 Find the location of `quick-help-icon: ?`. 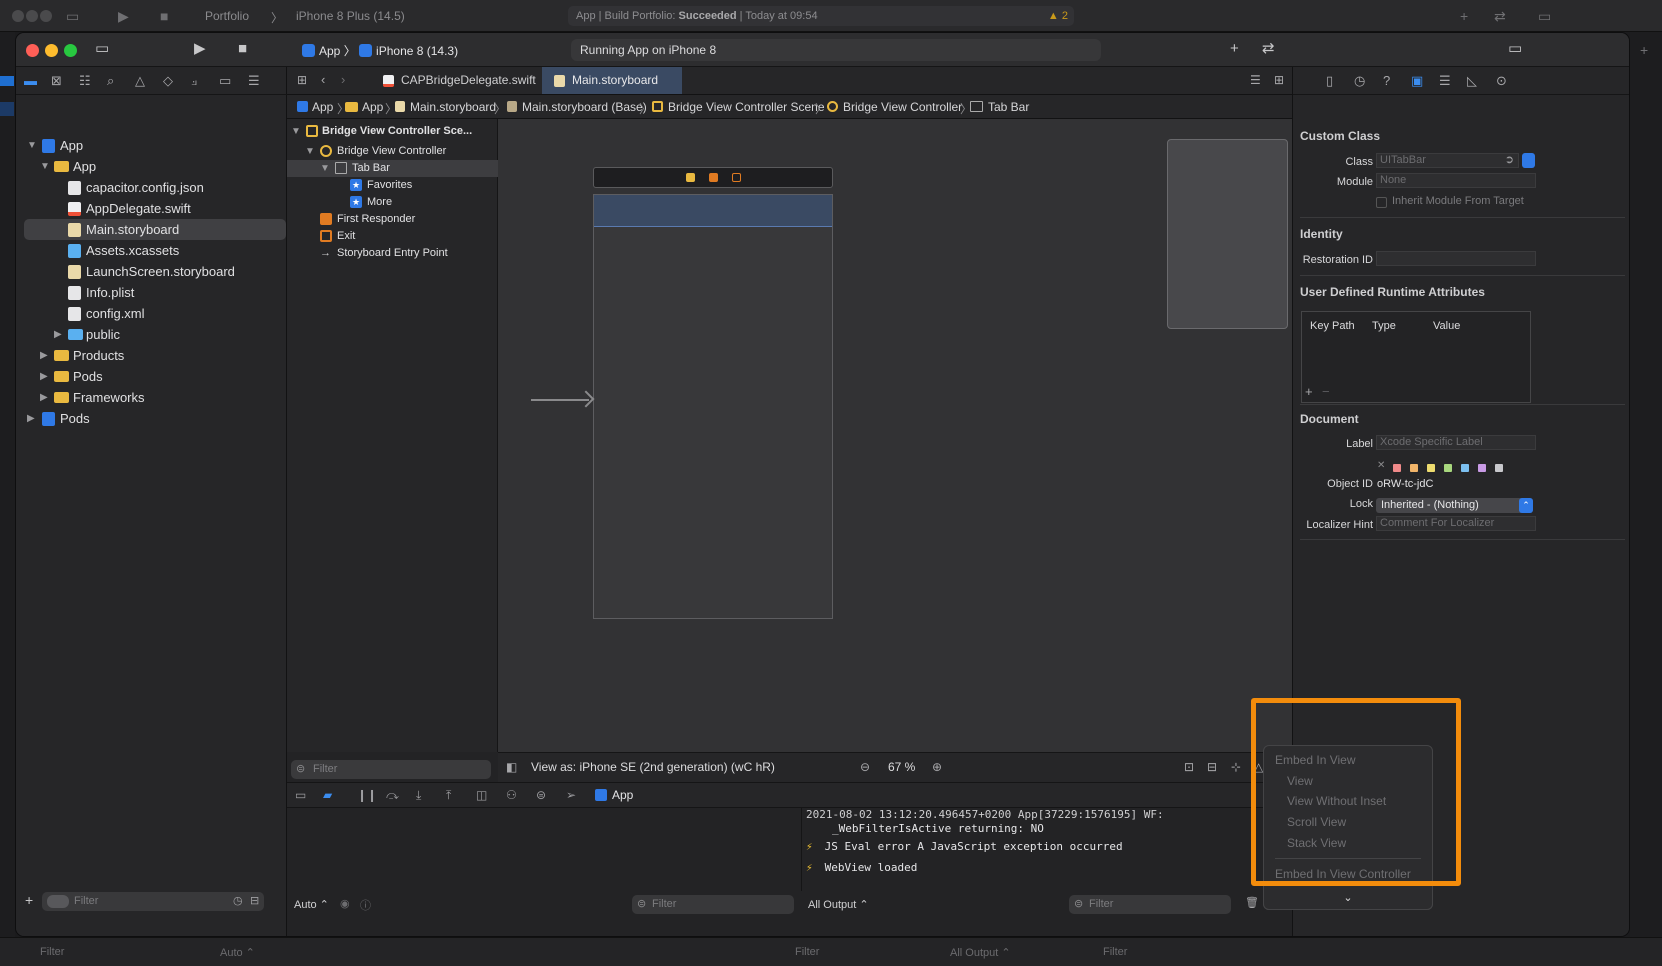

quick-help-icon: ? is located at coordinates (1386, 80).